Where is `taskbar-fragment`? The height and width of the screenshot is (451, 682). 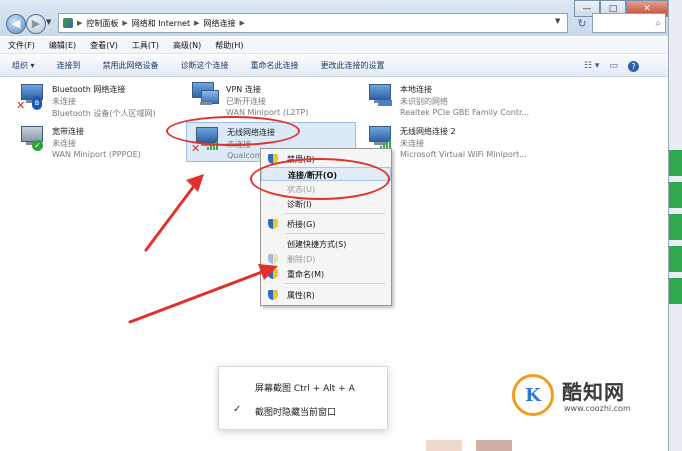 taskbar-fragment is located at coordinates (480, 444).